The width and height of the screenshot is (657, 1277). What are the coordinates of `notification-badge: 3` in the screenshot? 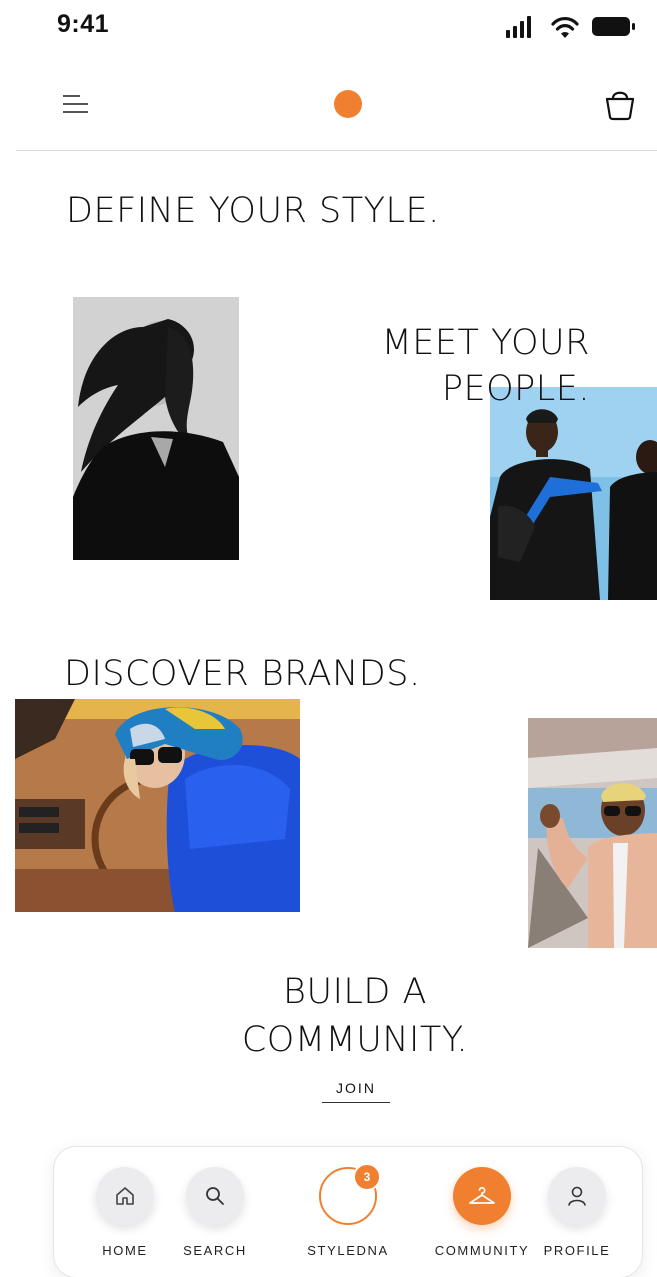 It's located at (367, 1177).